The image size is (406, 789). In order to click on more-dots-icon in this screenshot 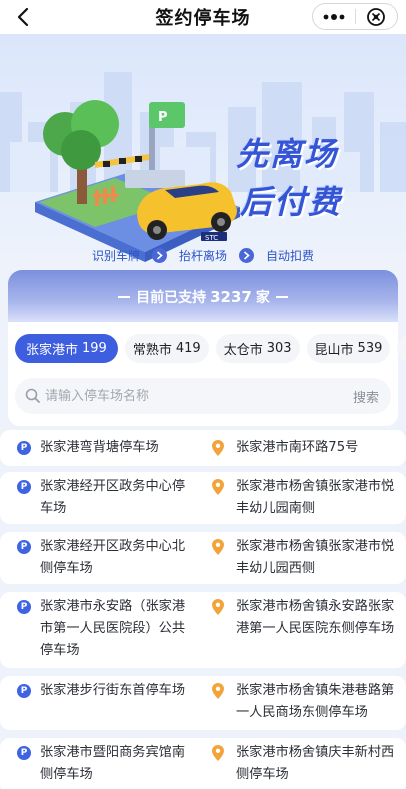, I will do `click(334, 16)`.